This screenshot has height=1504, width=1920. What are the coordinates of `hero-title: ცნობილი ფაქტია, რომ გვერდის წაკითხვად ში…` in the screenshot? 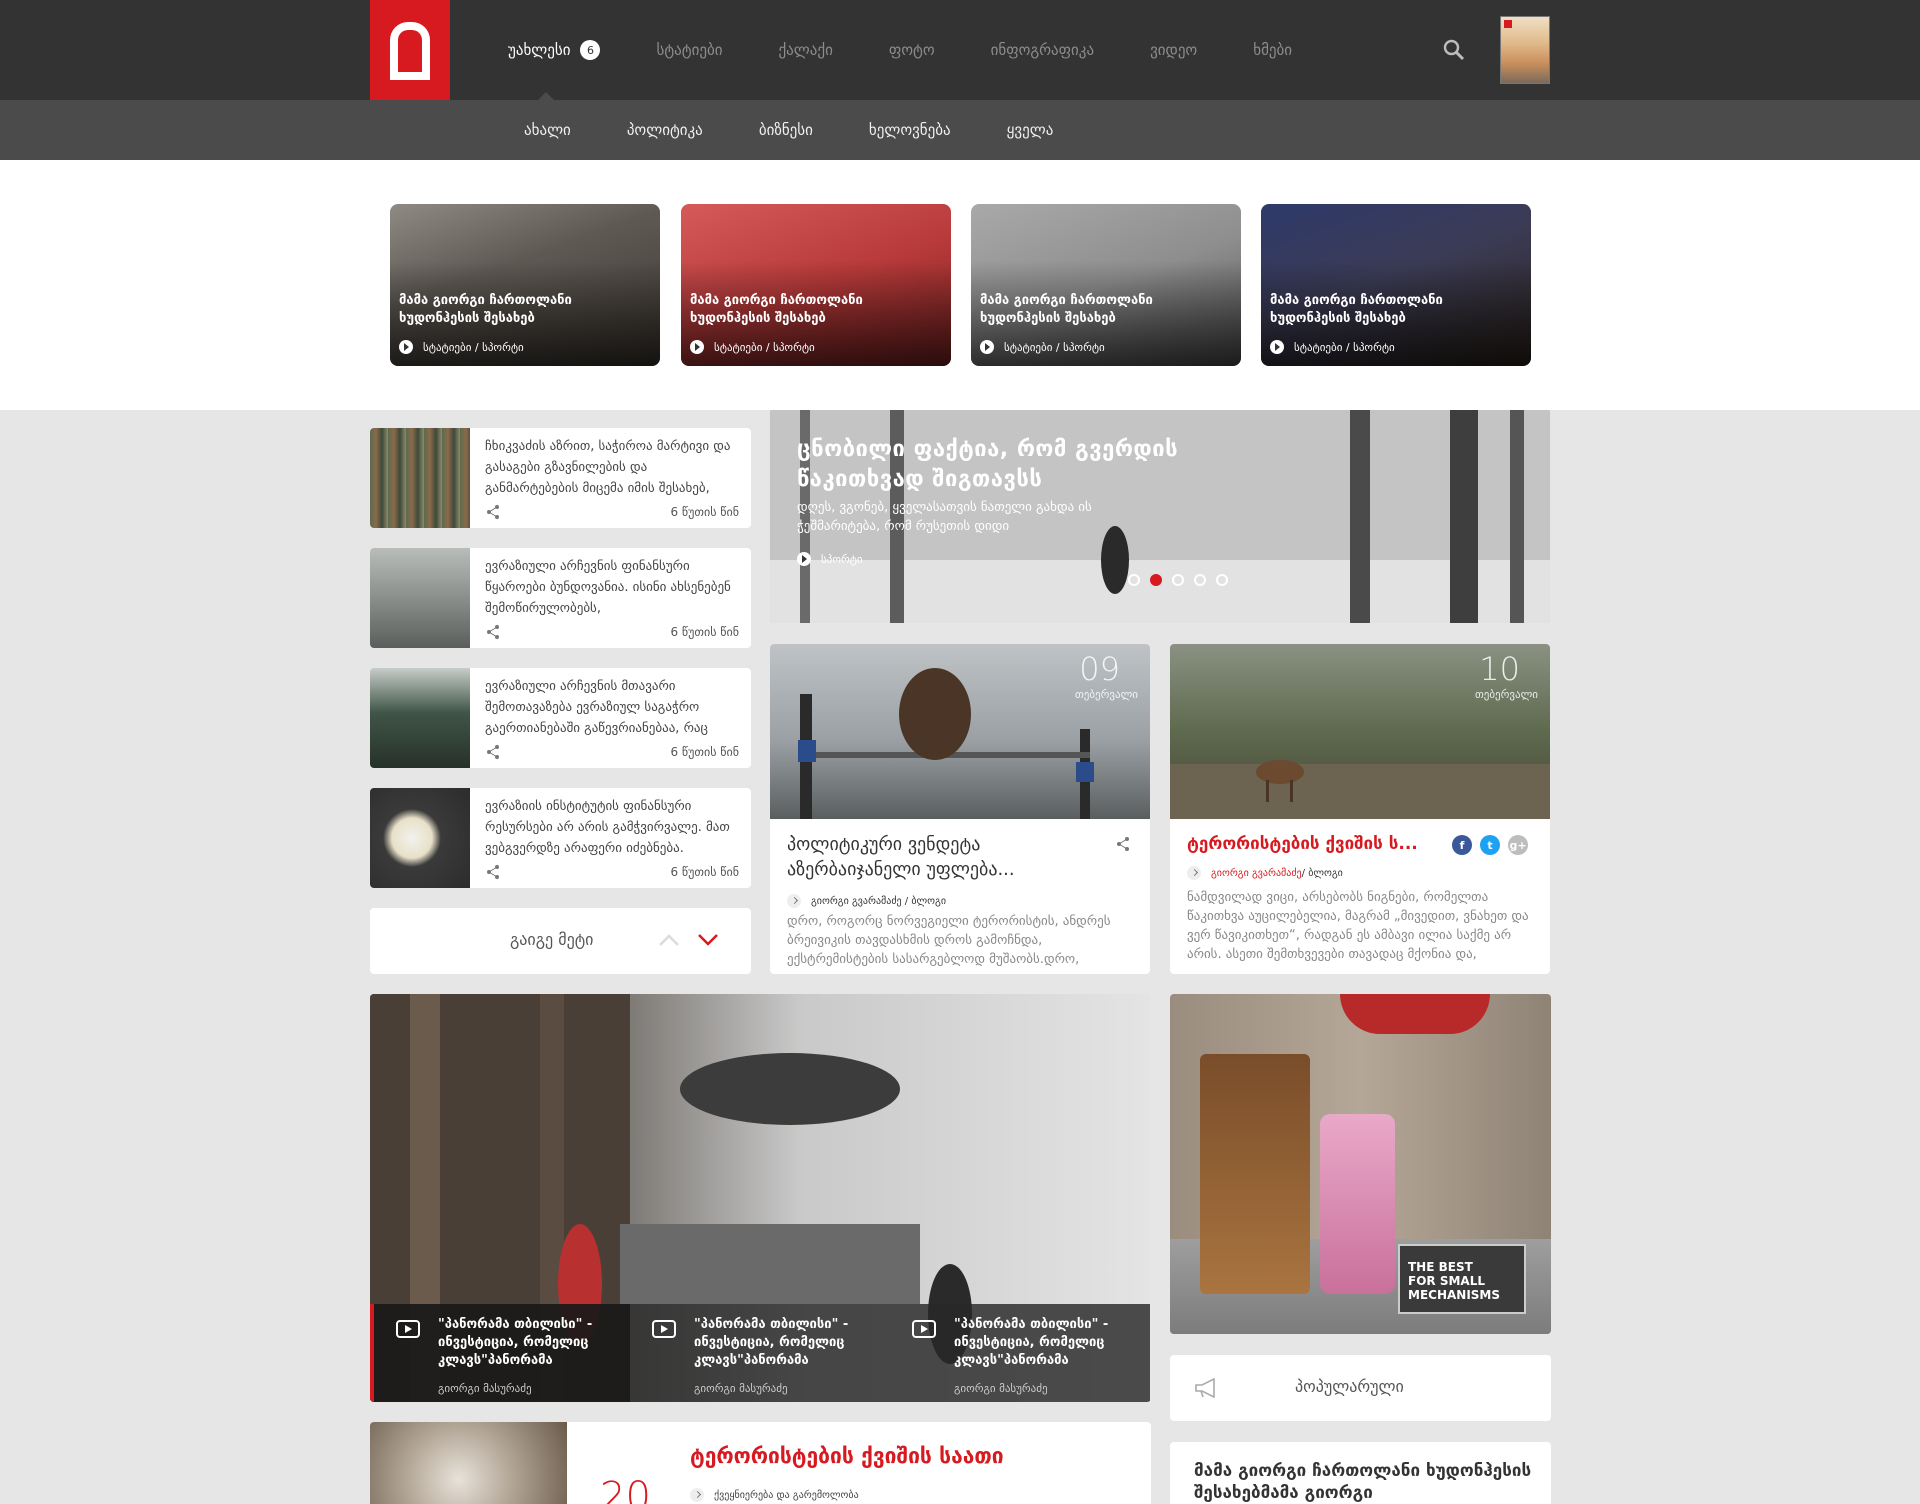 It's located at (988, 464).